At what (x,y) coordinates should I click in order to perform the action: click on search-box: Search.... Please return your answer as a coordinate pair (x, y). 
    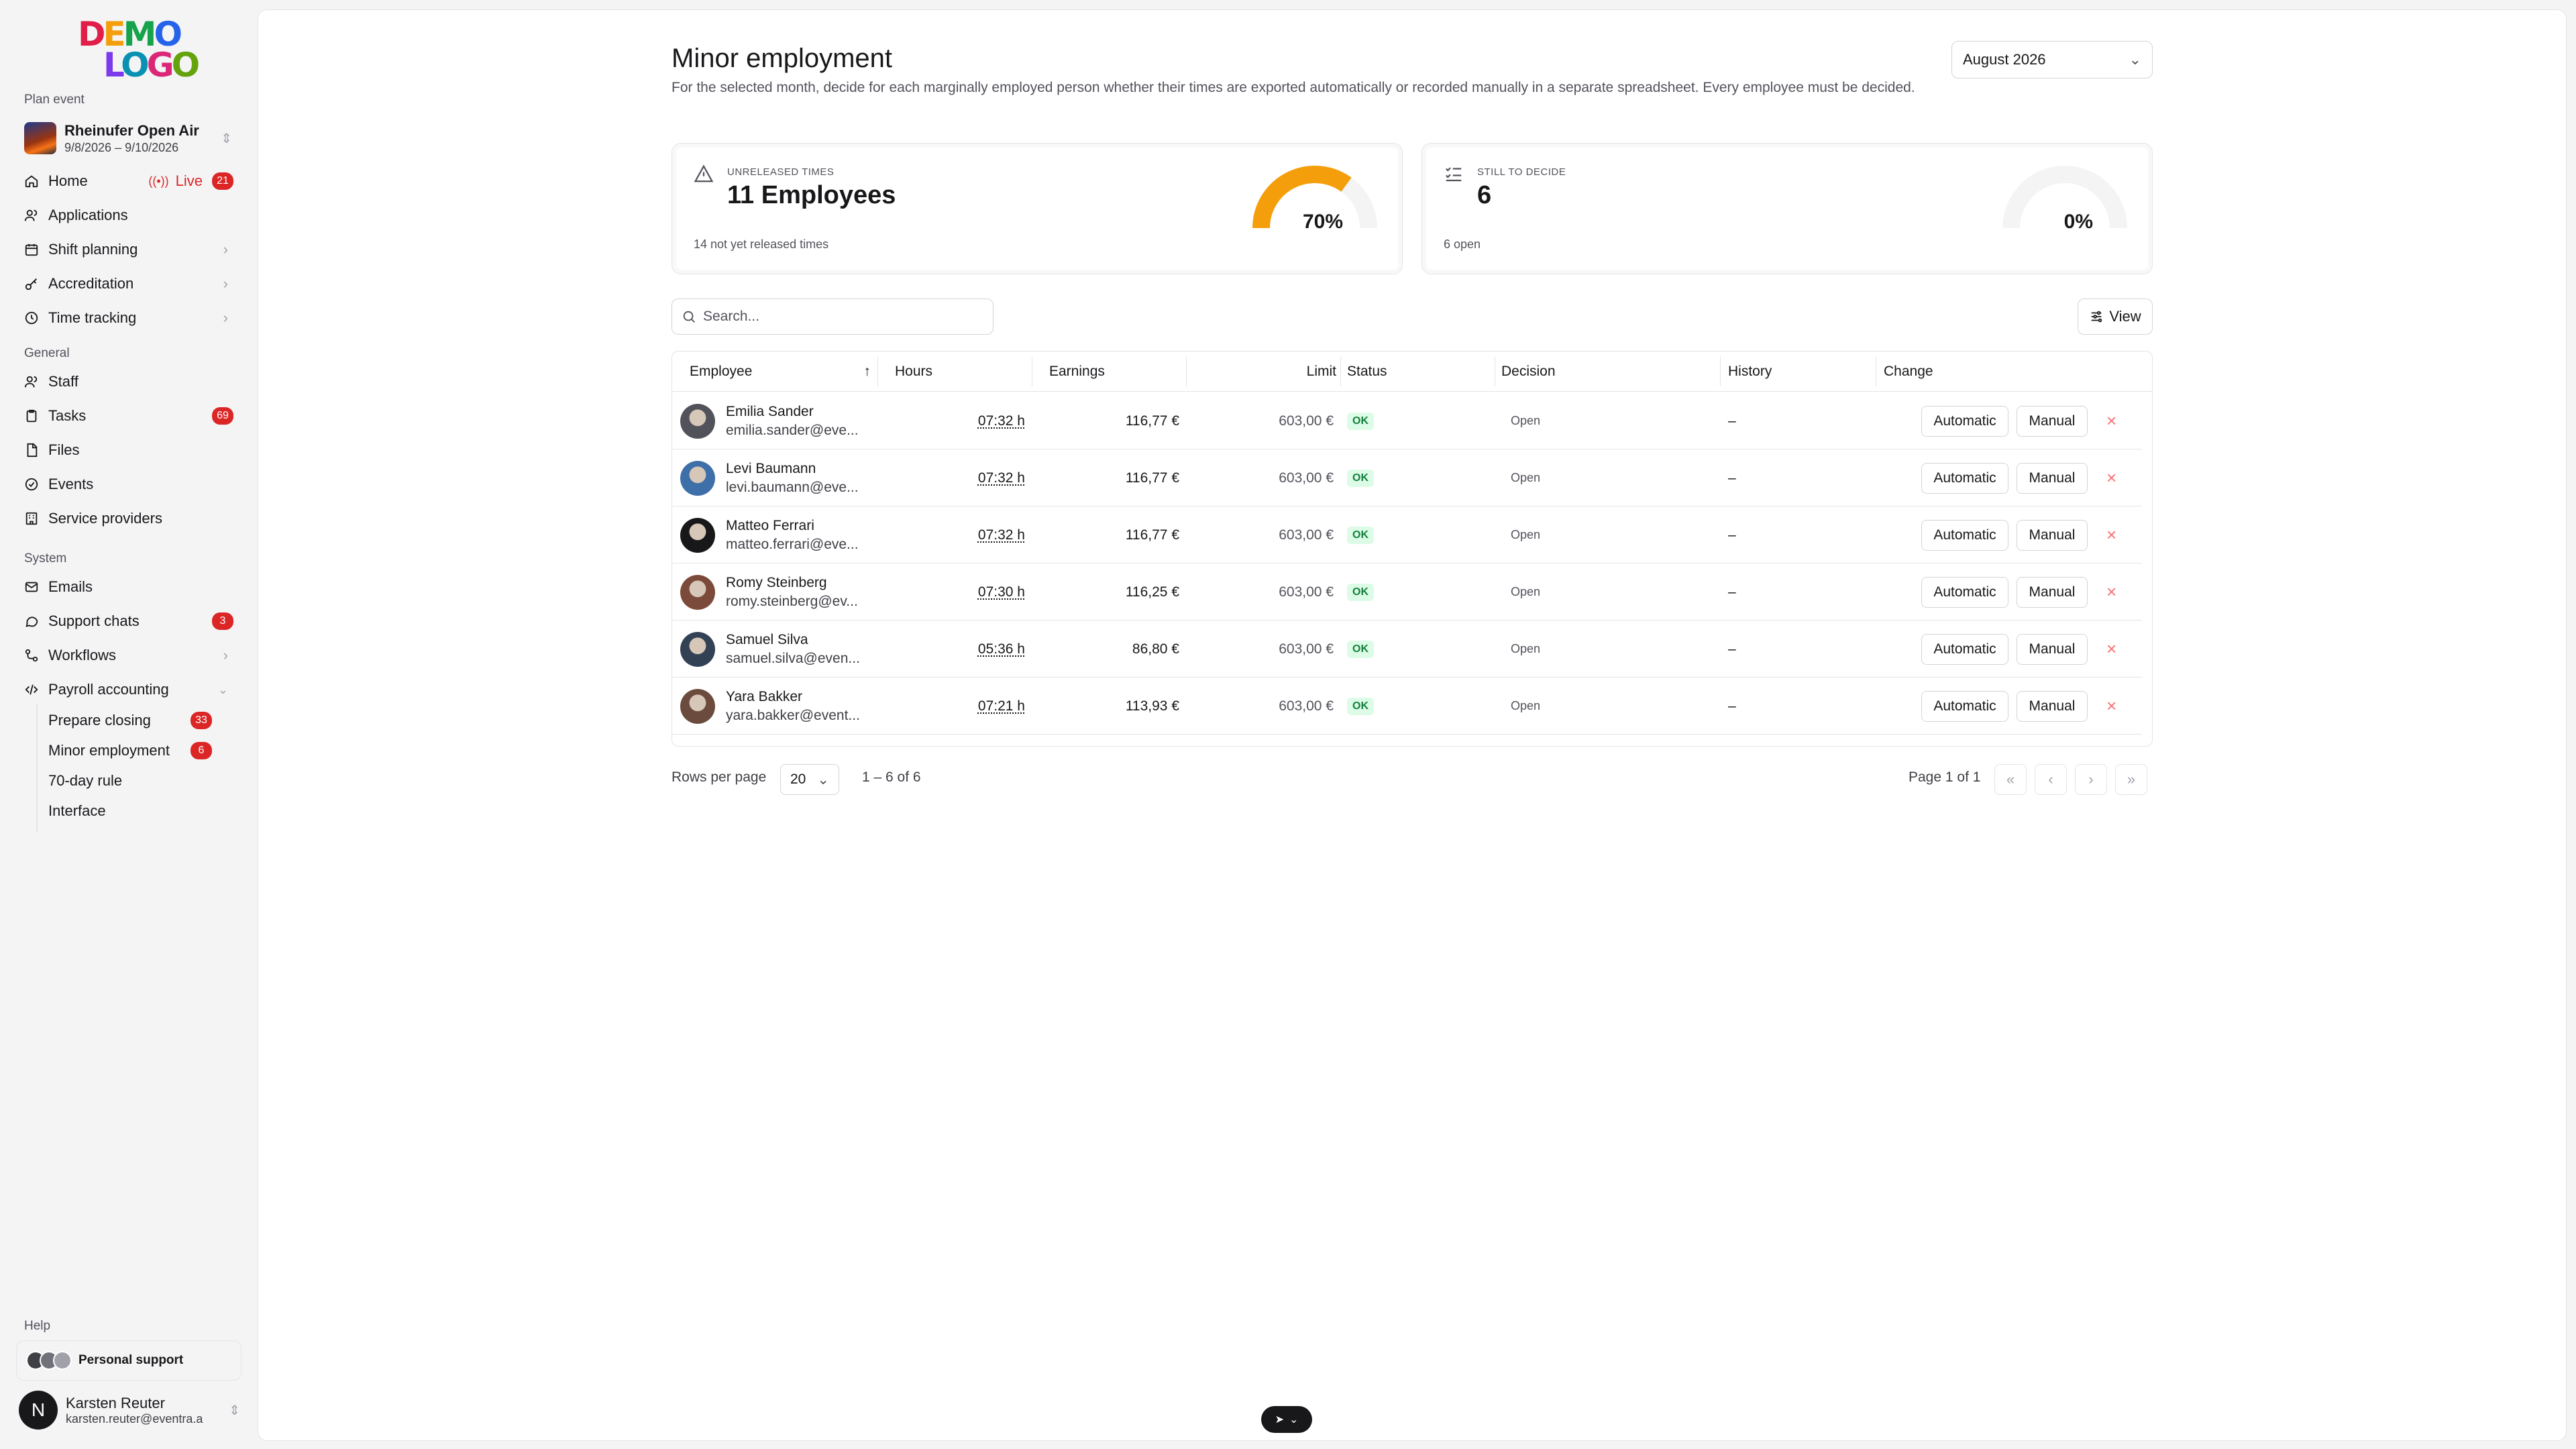
    Looking at the image, I should click on (833, 317).